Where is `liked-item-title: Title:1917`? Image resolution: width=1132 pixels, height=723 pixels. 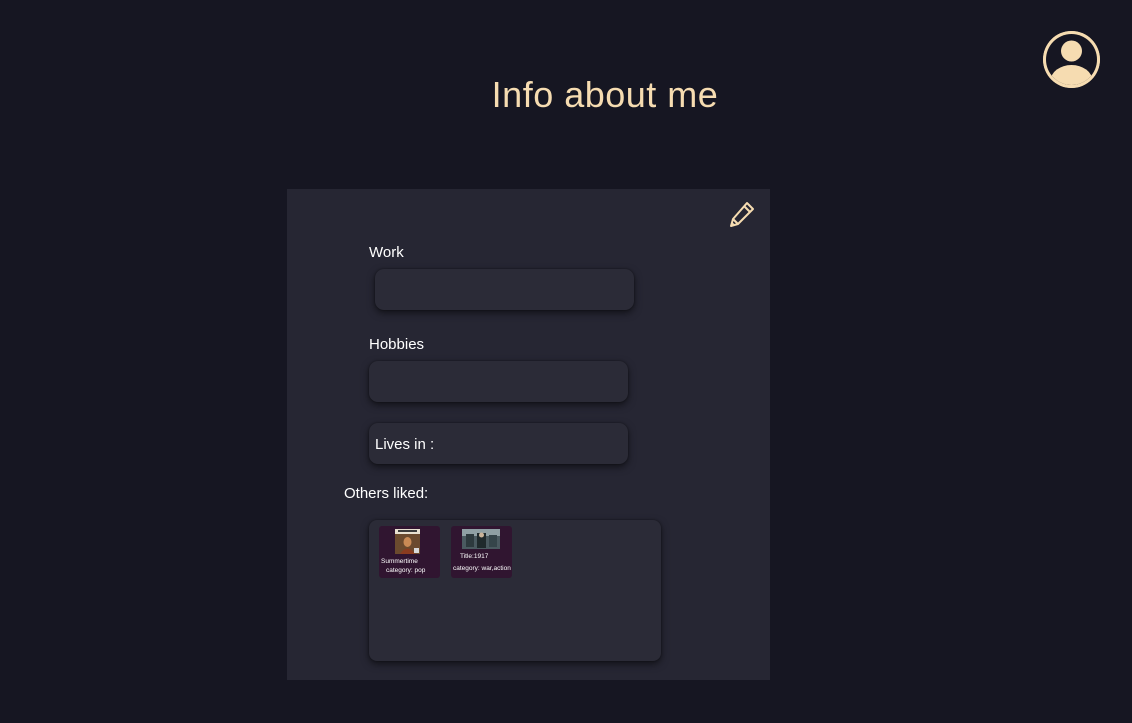 liked-item-title: Title:1917 is located at coordinates (474, 556).